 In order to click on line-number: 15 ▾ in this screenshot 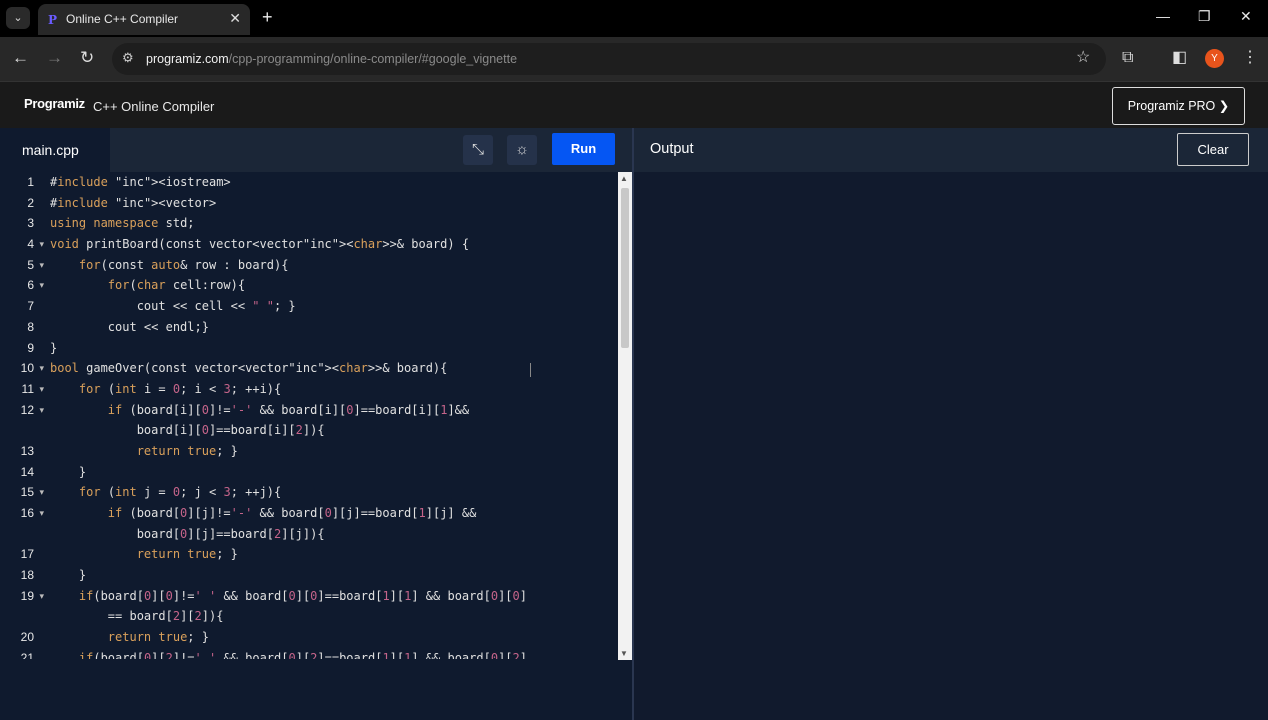, I will do `click(22, 492)`.